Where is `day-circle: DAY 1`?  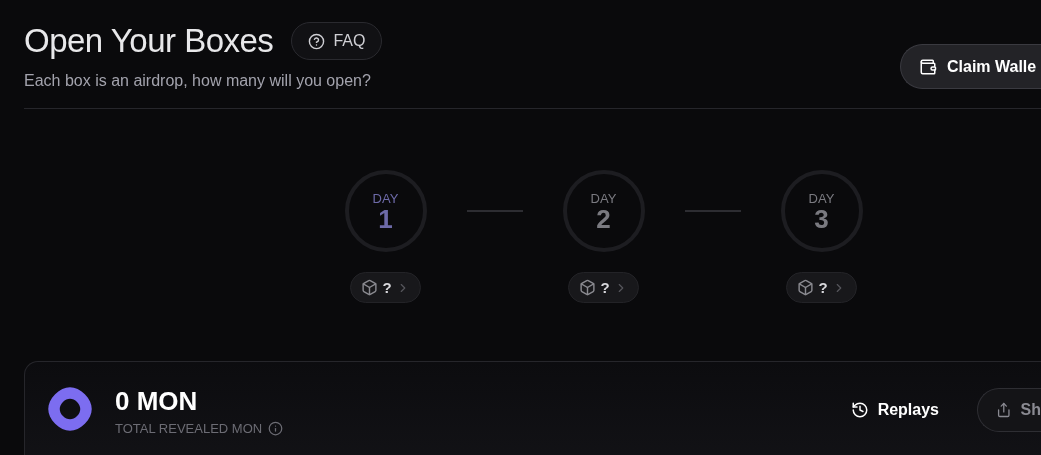 day-circle: DAY 1 is located at coordinates (385, 211).